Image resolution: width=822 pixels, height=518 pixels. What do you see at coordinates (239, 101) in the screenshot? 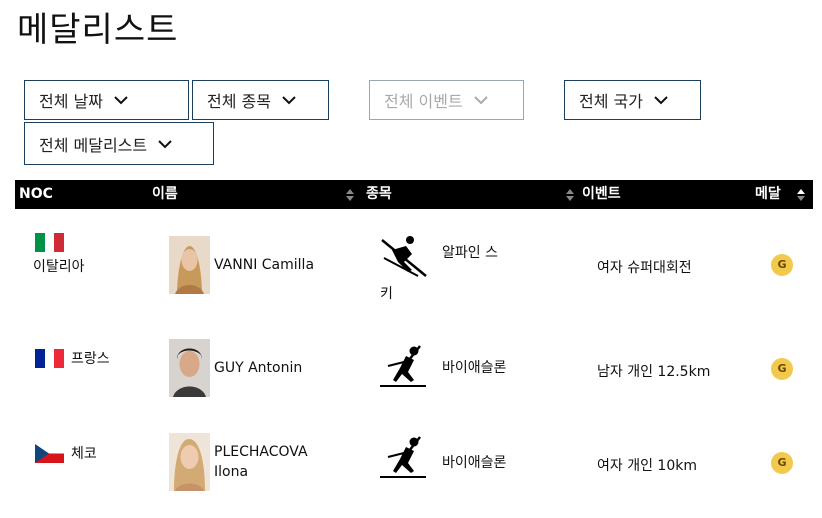
I see `sport-filter-label: 전체 종목` at bounding box center [239, 101].